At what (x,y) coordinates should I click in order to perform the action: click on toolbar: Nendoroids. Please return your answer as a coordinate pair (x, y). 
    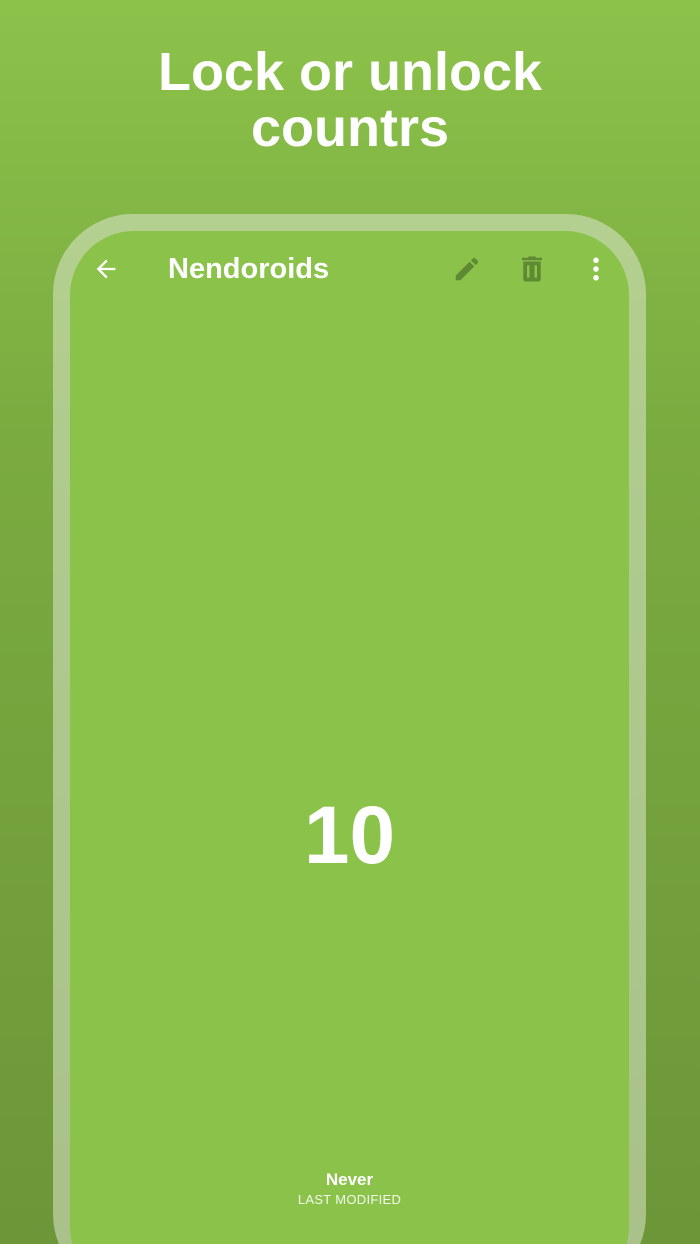
    Looking at the image, I should click on (349, 269).